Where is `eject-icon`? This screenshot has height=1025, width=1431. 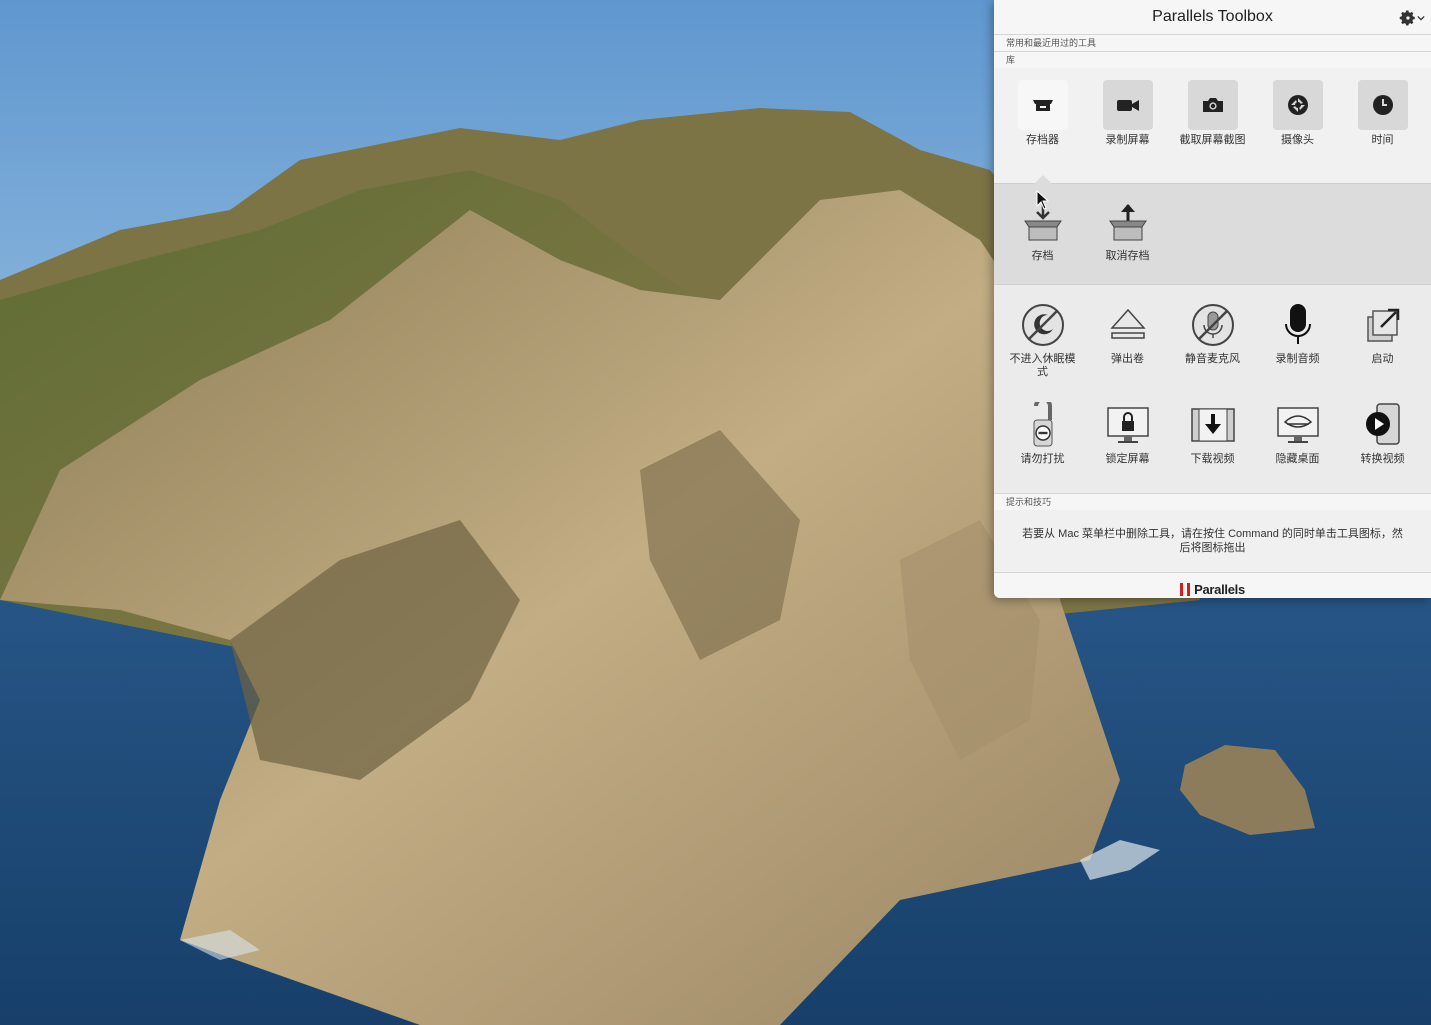 eject-icon is located at coordinates (1127, 323).